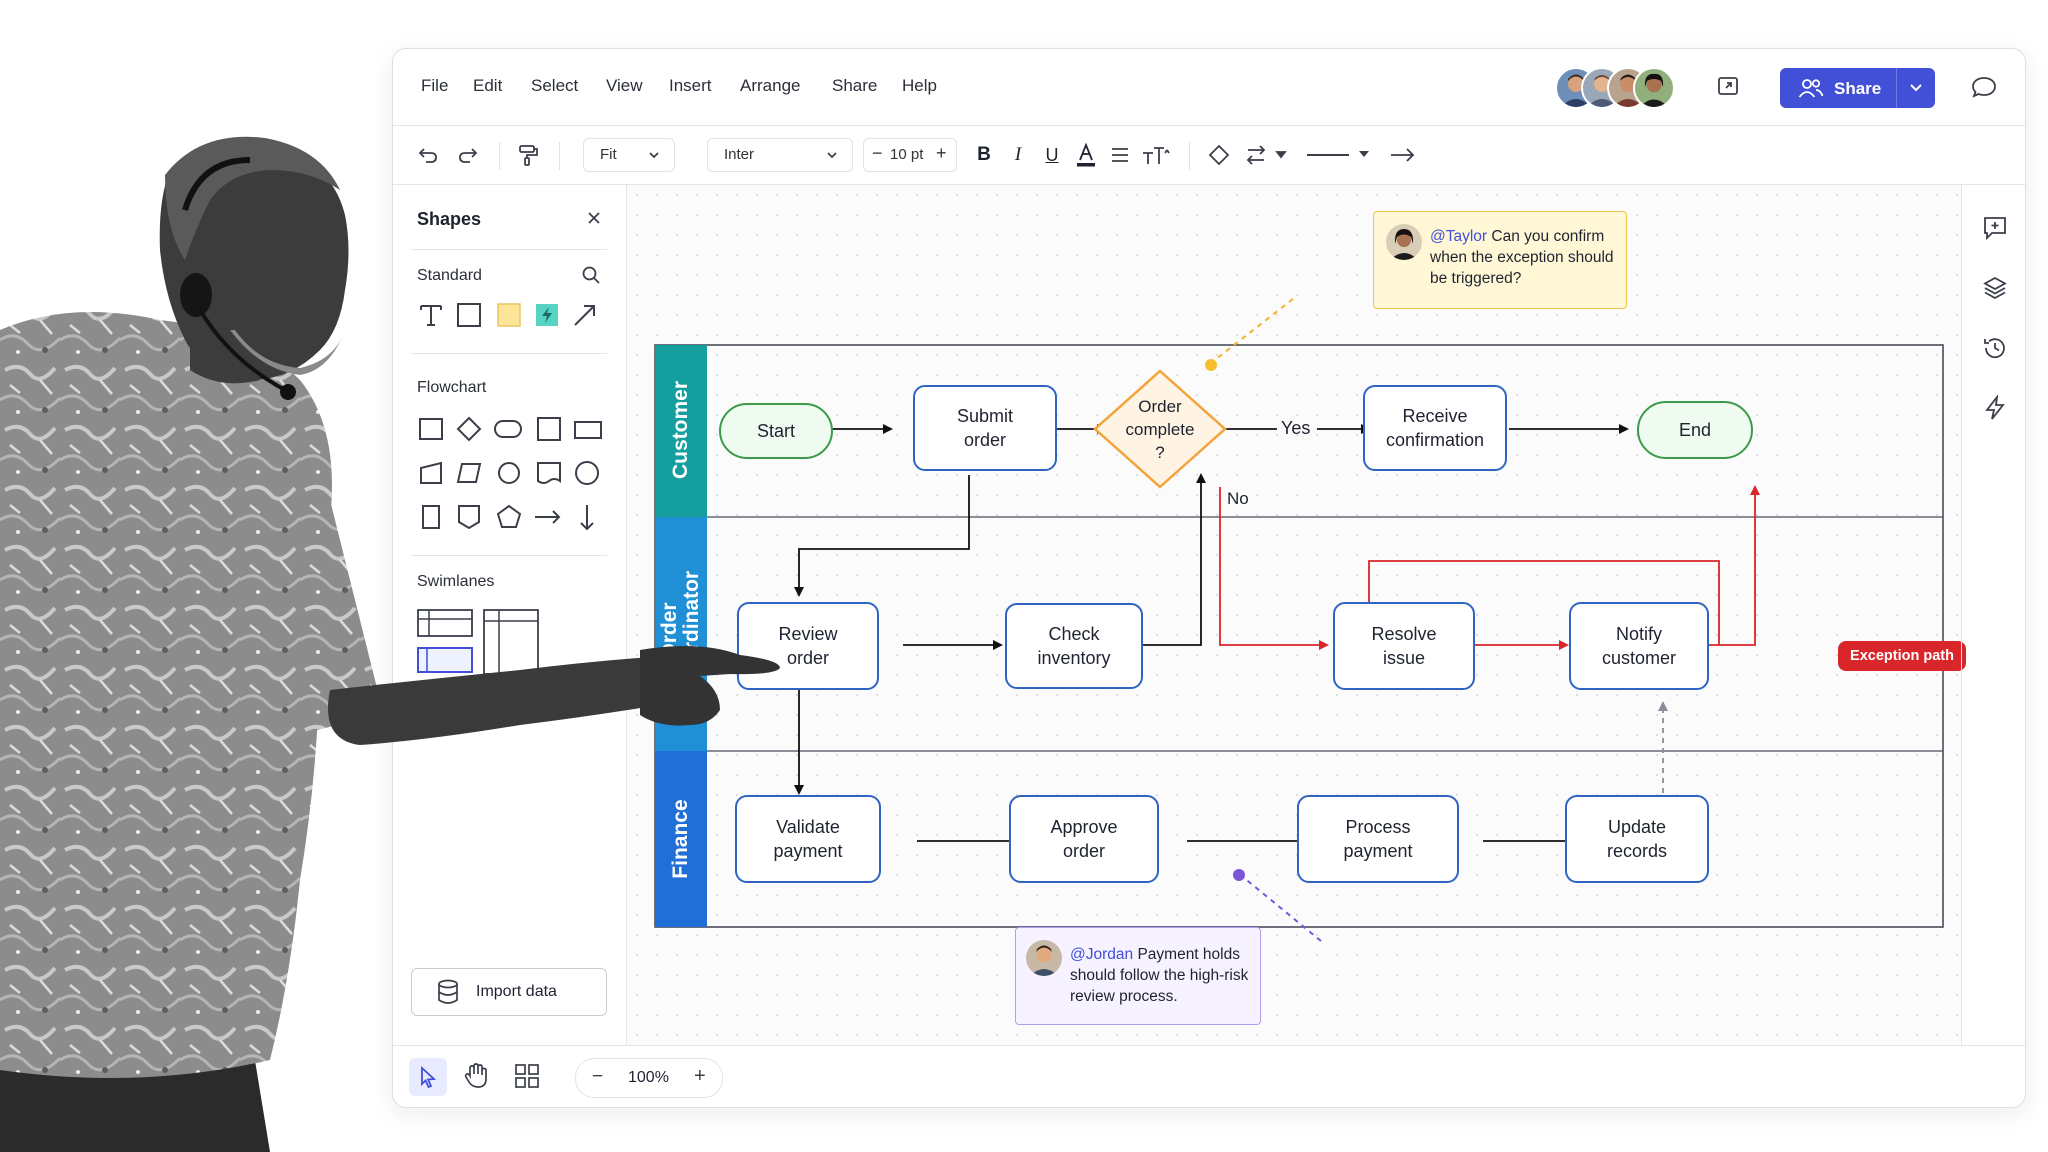 This screenshot has height=1152, width=2048. What do you see at coordinates (469, 473) in the screenshot?
I see `manual-operation-shape-icon` at bounding box center [469, 473].